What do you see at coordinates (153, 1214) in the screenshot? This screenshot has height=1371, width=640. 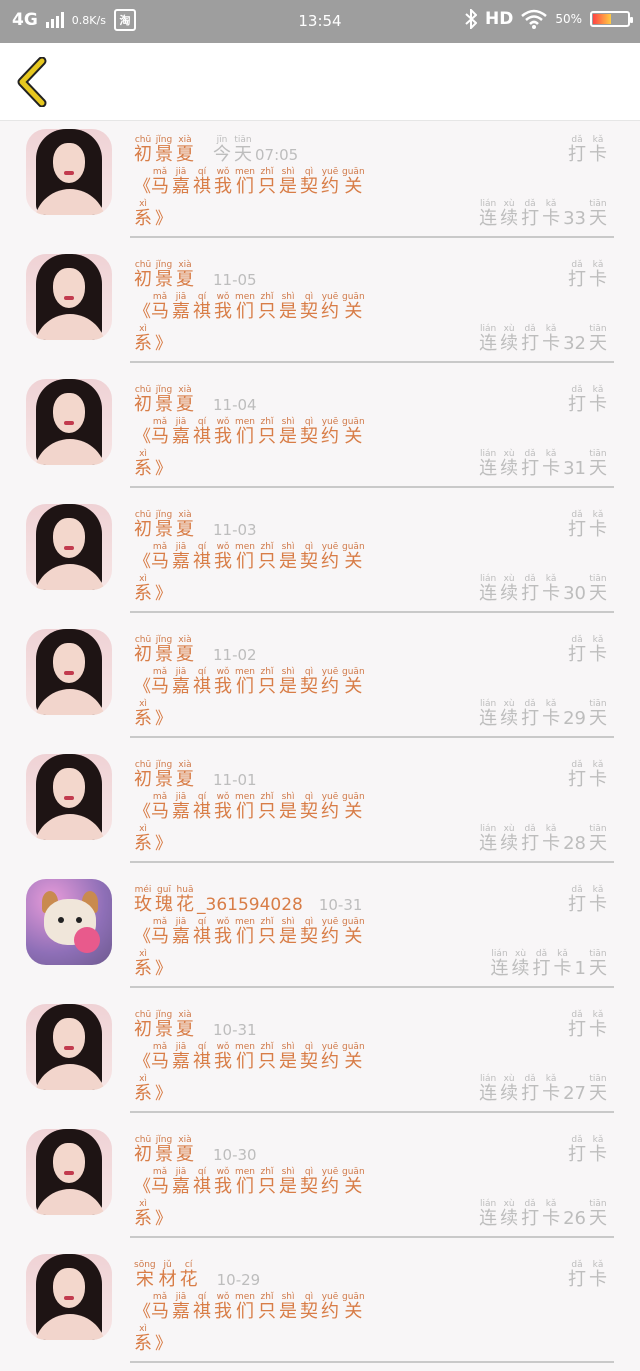 I see `song-title-line-2: xì 系》` at bounding box center [153, 1214].